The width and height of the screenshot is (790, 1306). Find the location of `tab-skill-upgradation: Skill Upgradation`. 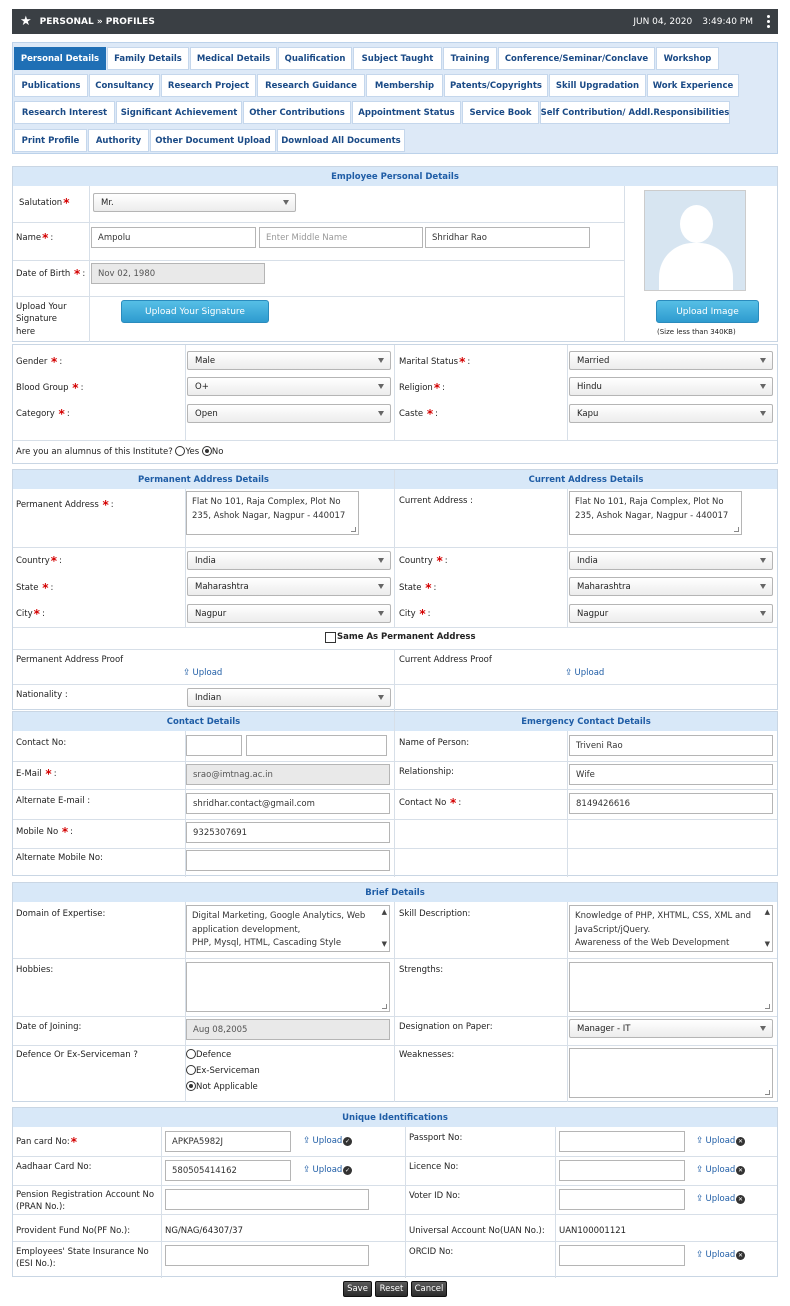

tab-skill-upgradation: Skill Upgradation is located at coordinates (597, 85).